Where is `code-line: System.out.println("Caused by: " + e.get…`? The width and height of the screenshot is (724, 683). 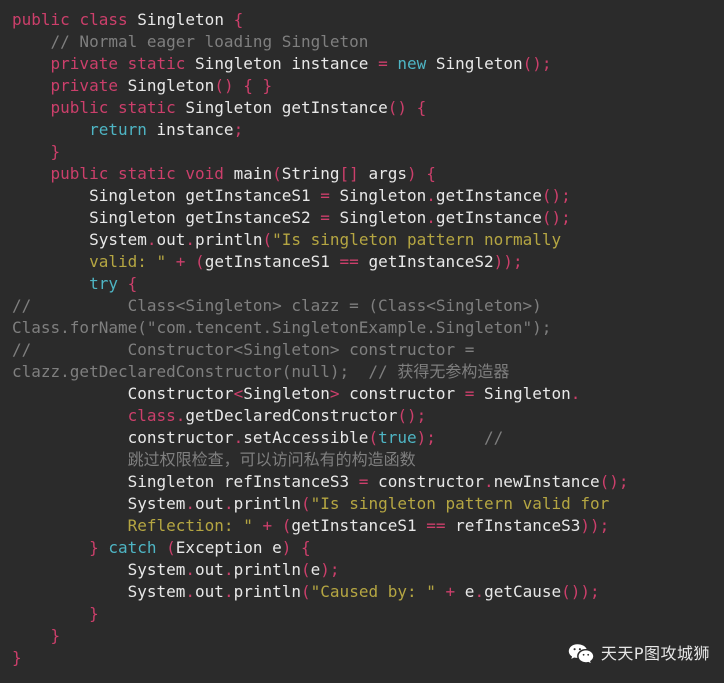 code-line: System.out.println("Caused by: " + e.get… is located at coordinates (368, 592).